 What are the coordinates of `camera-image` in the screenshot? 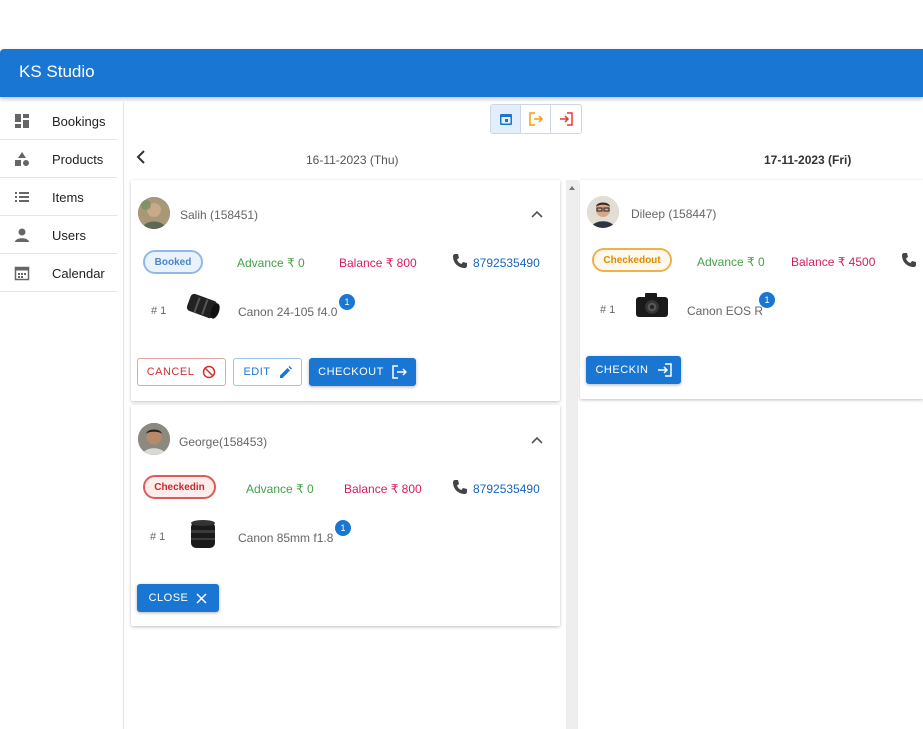 It's located at (652, 305).